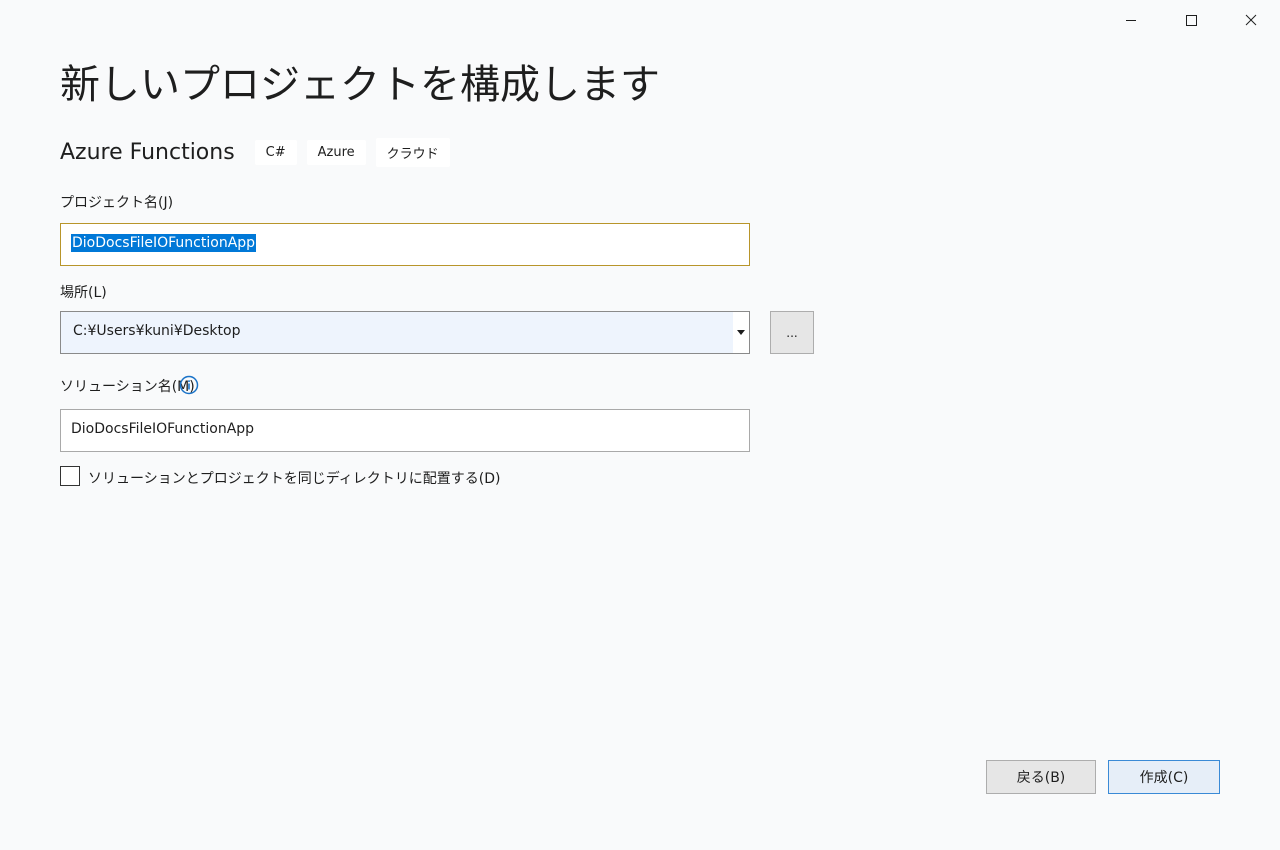 The width and height of the screenshot is (1280, 850). Describe the element at coordinates (336, 152) in the screenshot. I see `template-tag: Azure` at that location.